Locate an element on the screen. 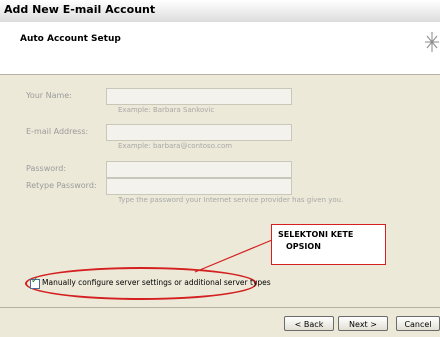 Image resolution: width=440 pixels, height=337 pixels. retype-password-field is located at coordinates (199, 186).